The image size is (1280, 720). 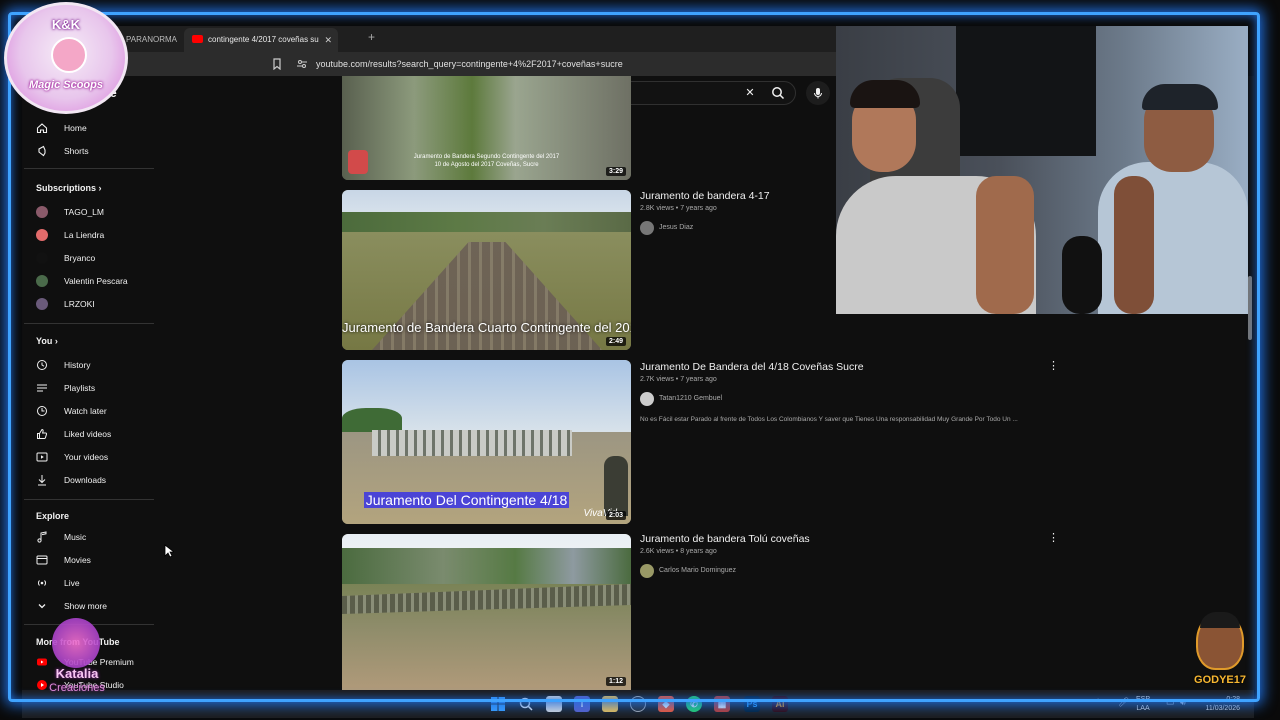 What do you see at coordinates (169, 551) in the screenshot?
I see `mouse-cursor-icon` at bounding box center [169, 551].